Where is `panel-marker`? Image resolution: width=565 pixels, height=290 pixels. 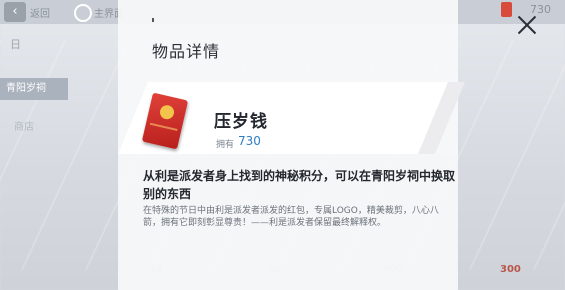
panel-marker is located at coordinates (153, 20).